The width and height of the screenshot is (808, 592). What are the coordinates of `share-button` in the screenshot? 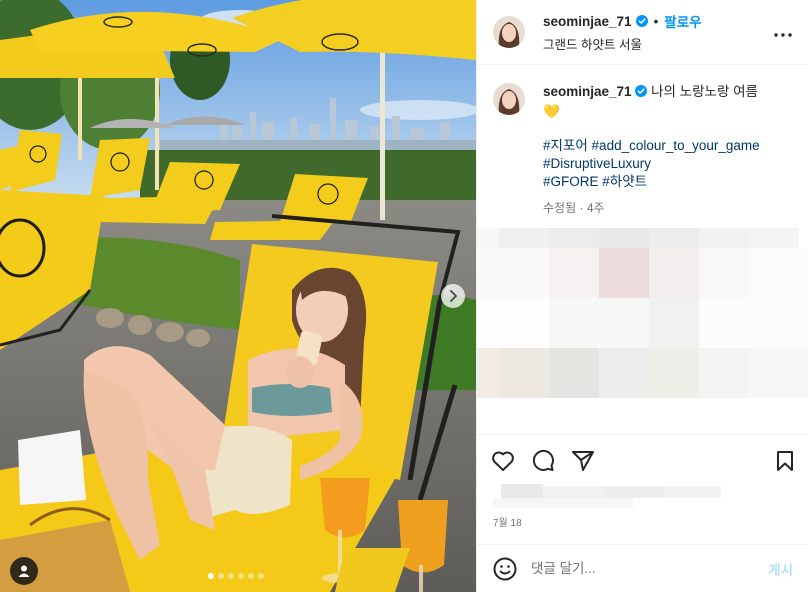 It's located at (583, 461).